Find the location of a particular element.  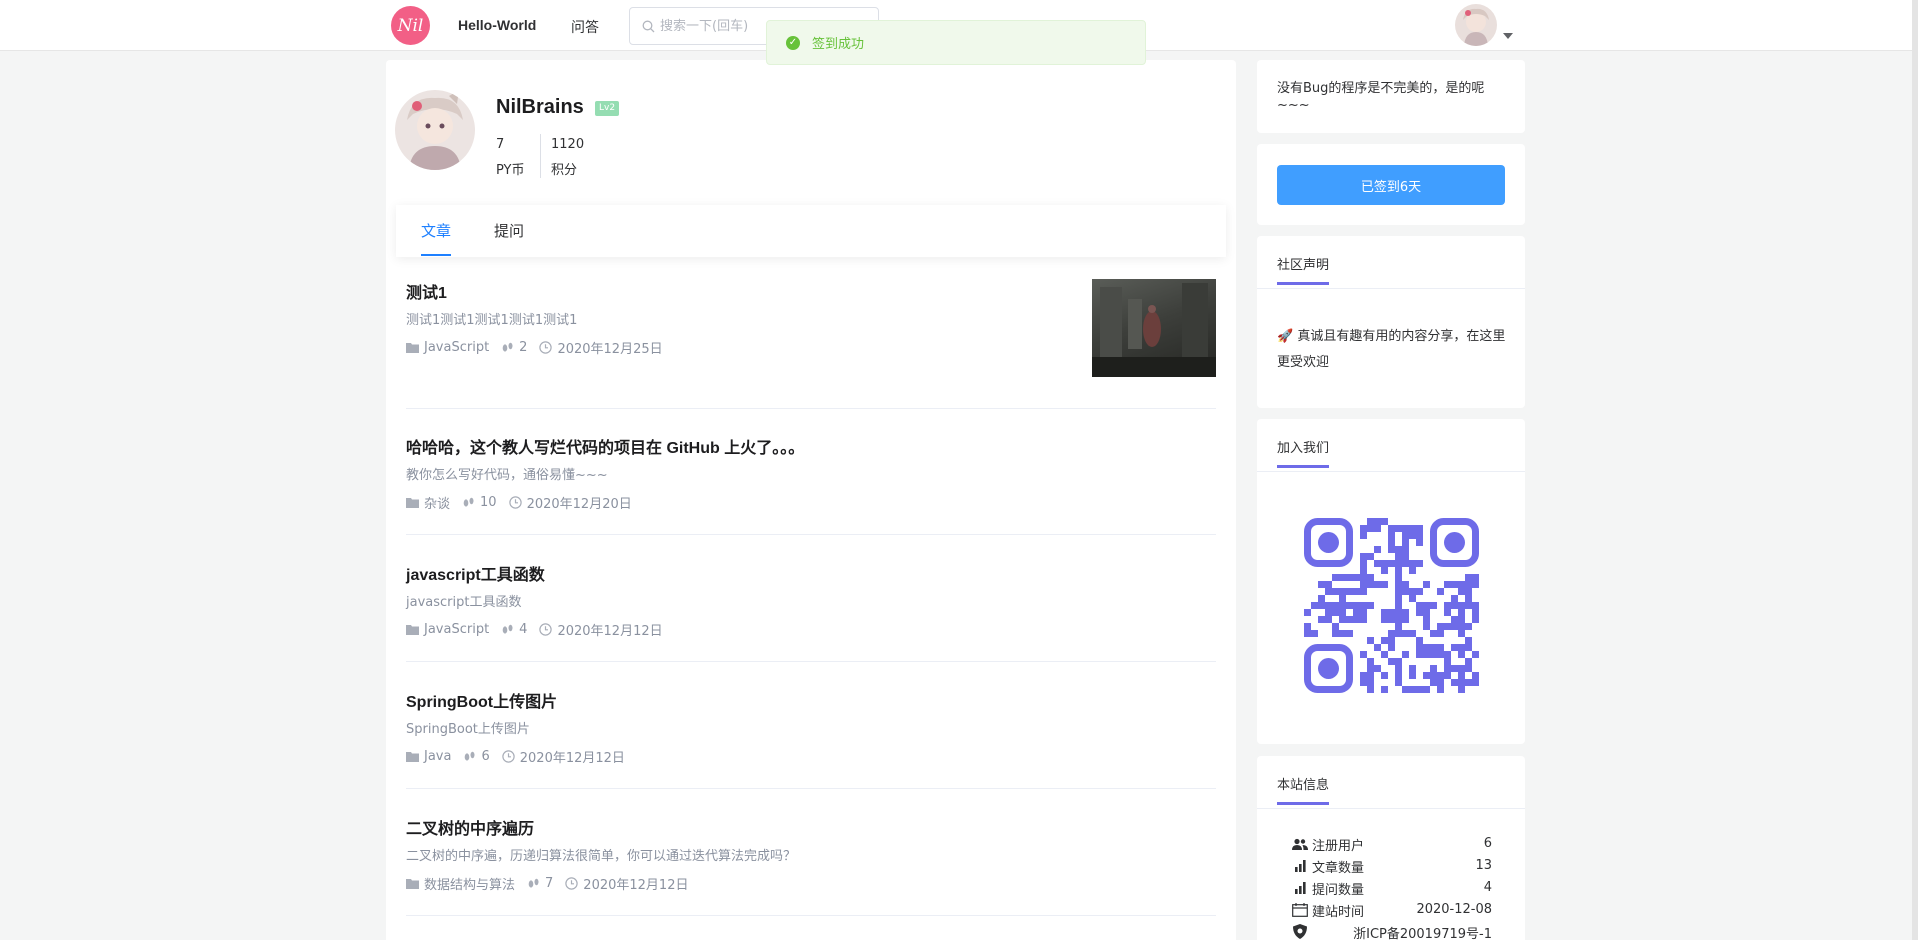

article-title: SpringBoot上传图片 is located at coordinates (481, 700).